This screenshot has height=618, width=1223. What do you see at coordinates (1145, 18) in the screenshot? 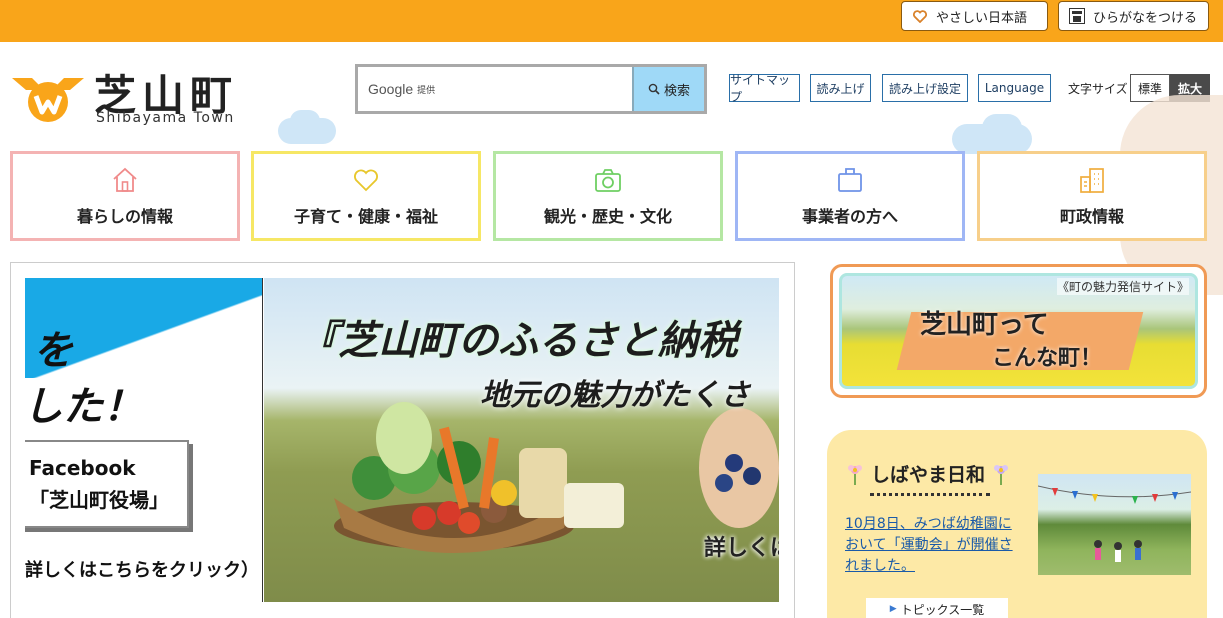
I see `hiragana-label: ひらがなをつける` at bounding box center [1145, 18].